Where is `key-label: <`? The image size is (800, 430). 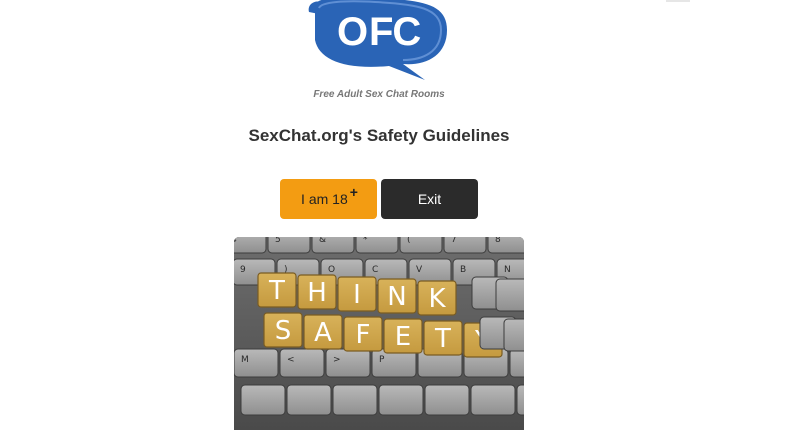
key-label: < is located at coordinates (291, 360).